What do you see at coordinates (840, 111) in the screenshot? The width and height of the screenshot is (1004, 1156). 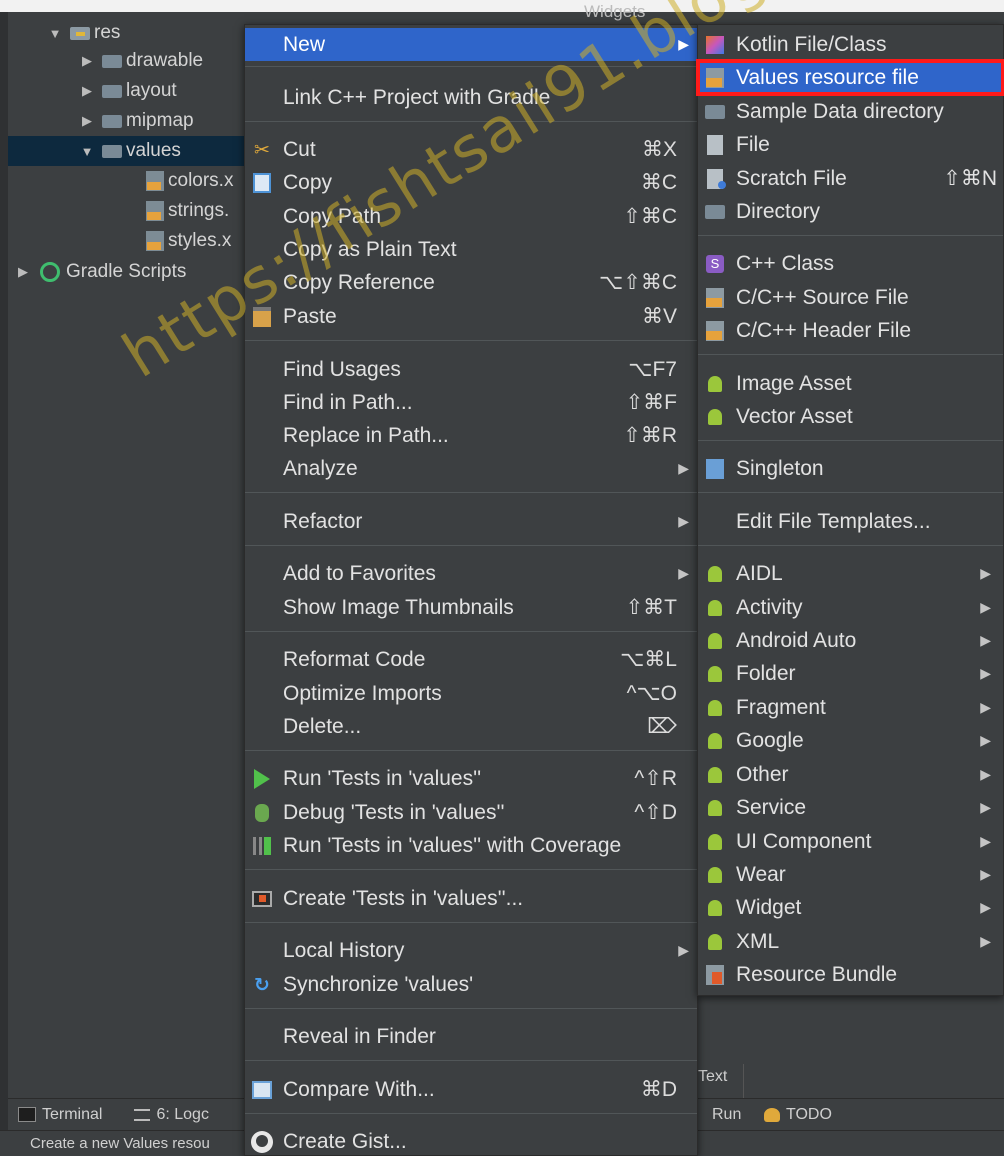 I see `submenu-item-label: Sample Data directory` at bounding box center [840, 111].